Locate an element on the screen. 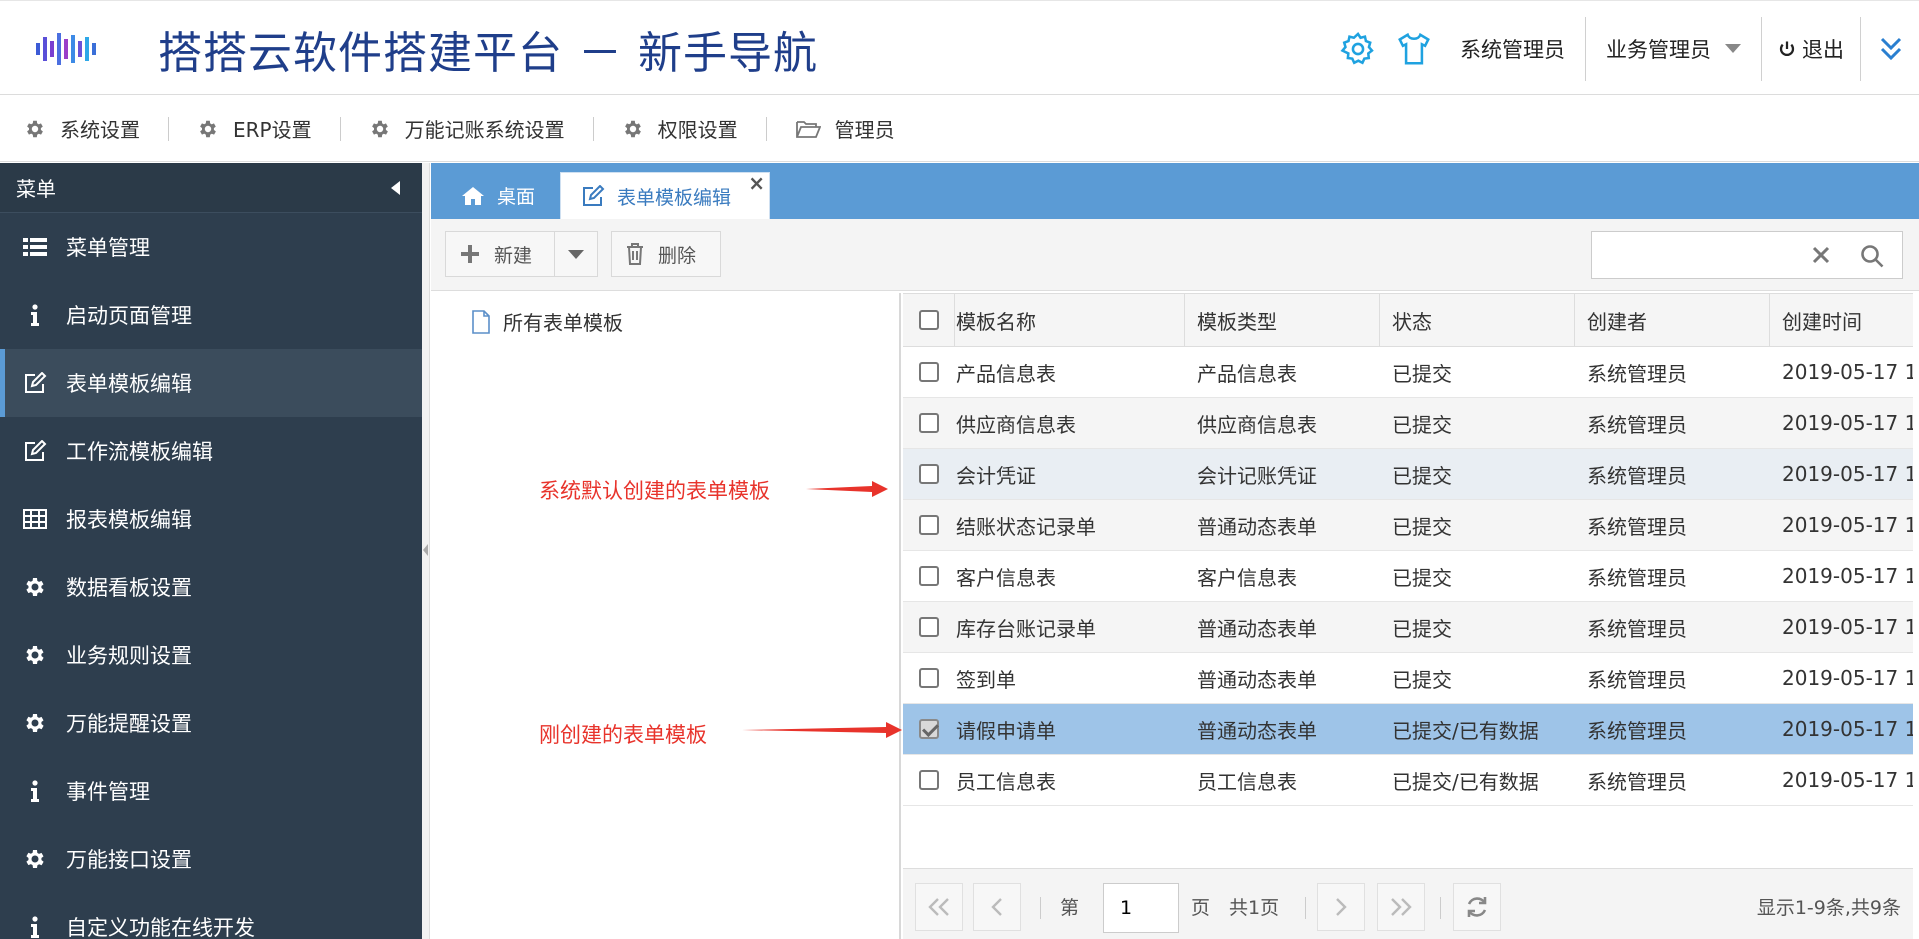  role-dropdown: 业务管理员 is located at coordinates (1673, 49).